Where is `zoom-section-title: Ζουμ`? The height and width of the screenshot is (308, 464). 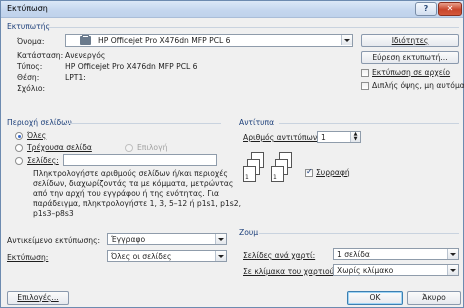
zoom-section-title: Ζουμ is located at coordinates (249, 232).